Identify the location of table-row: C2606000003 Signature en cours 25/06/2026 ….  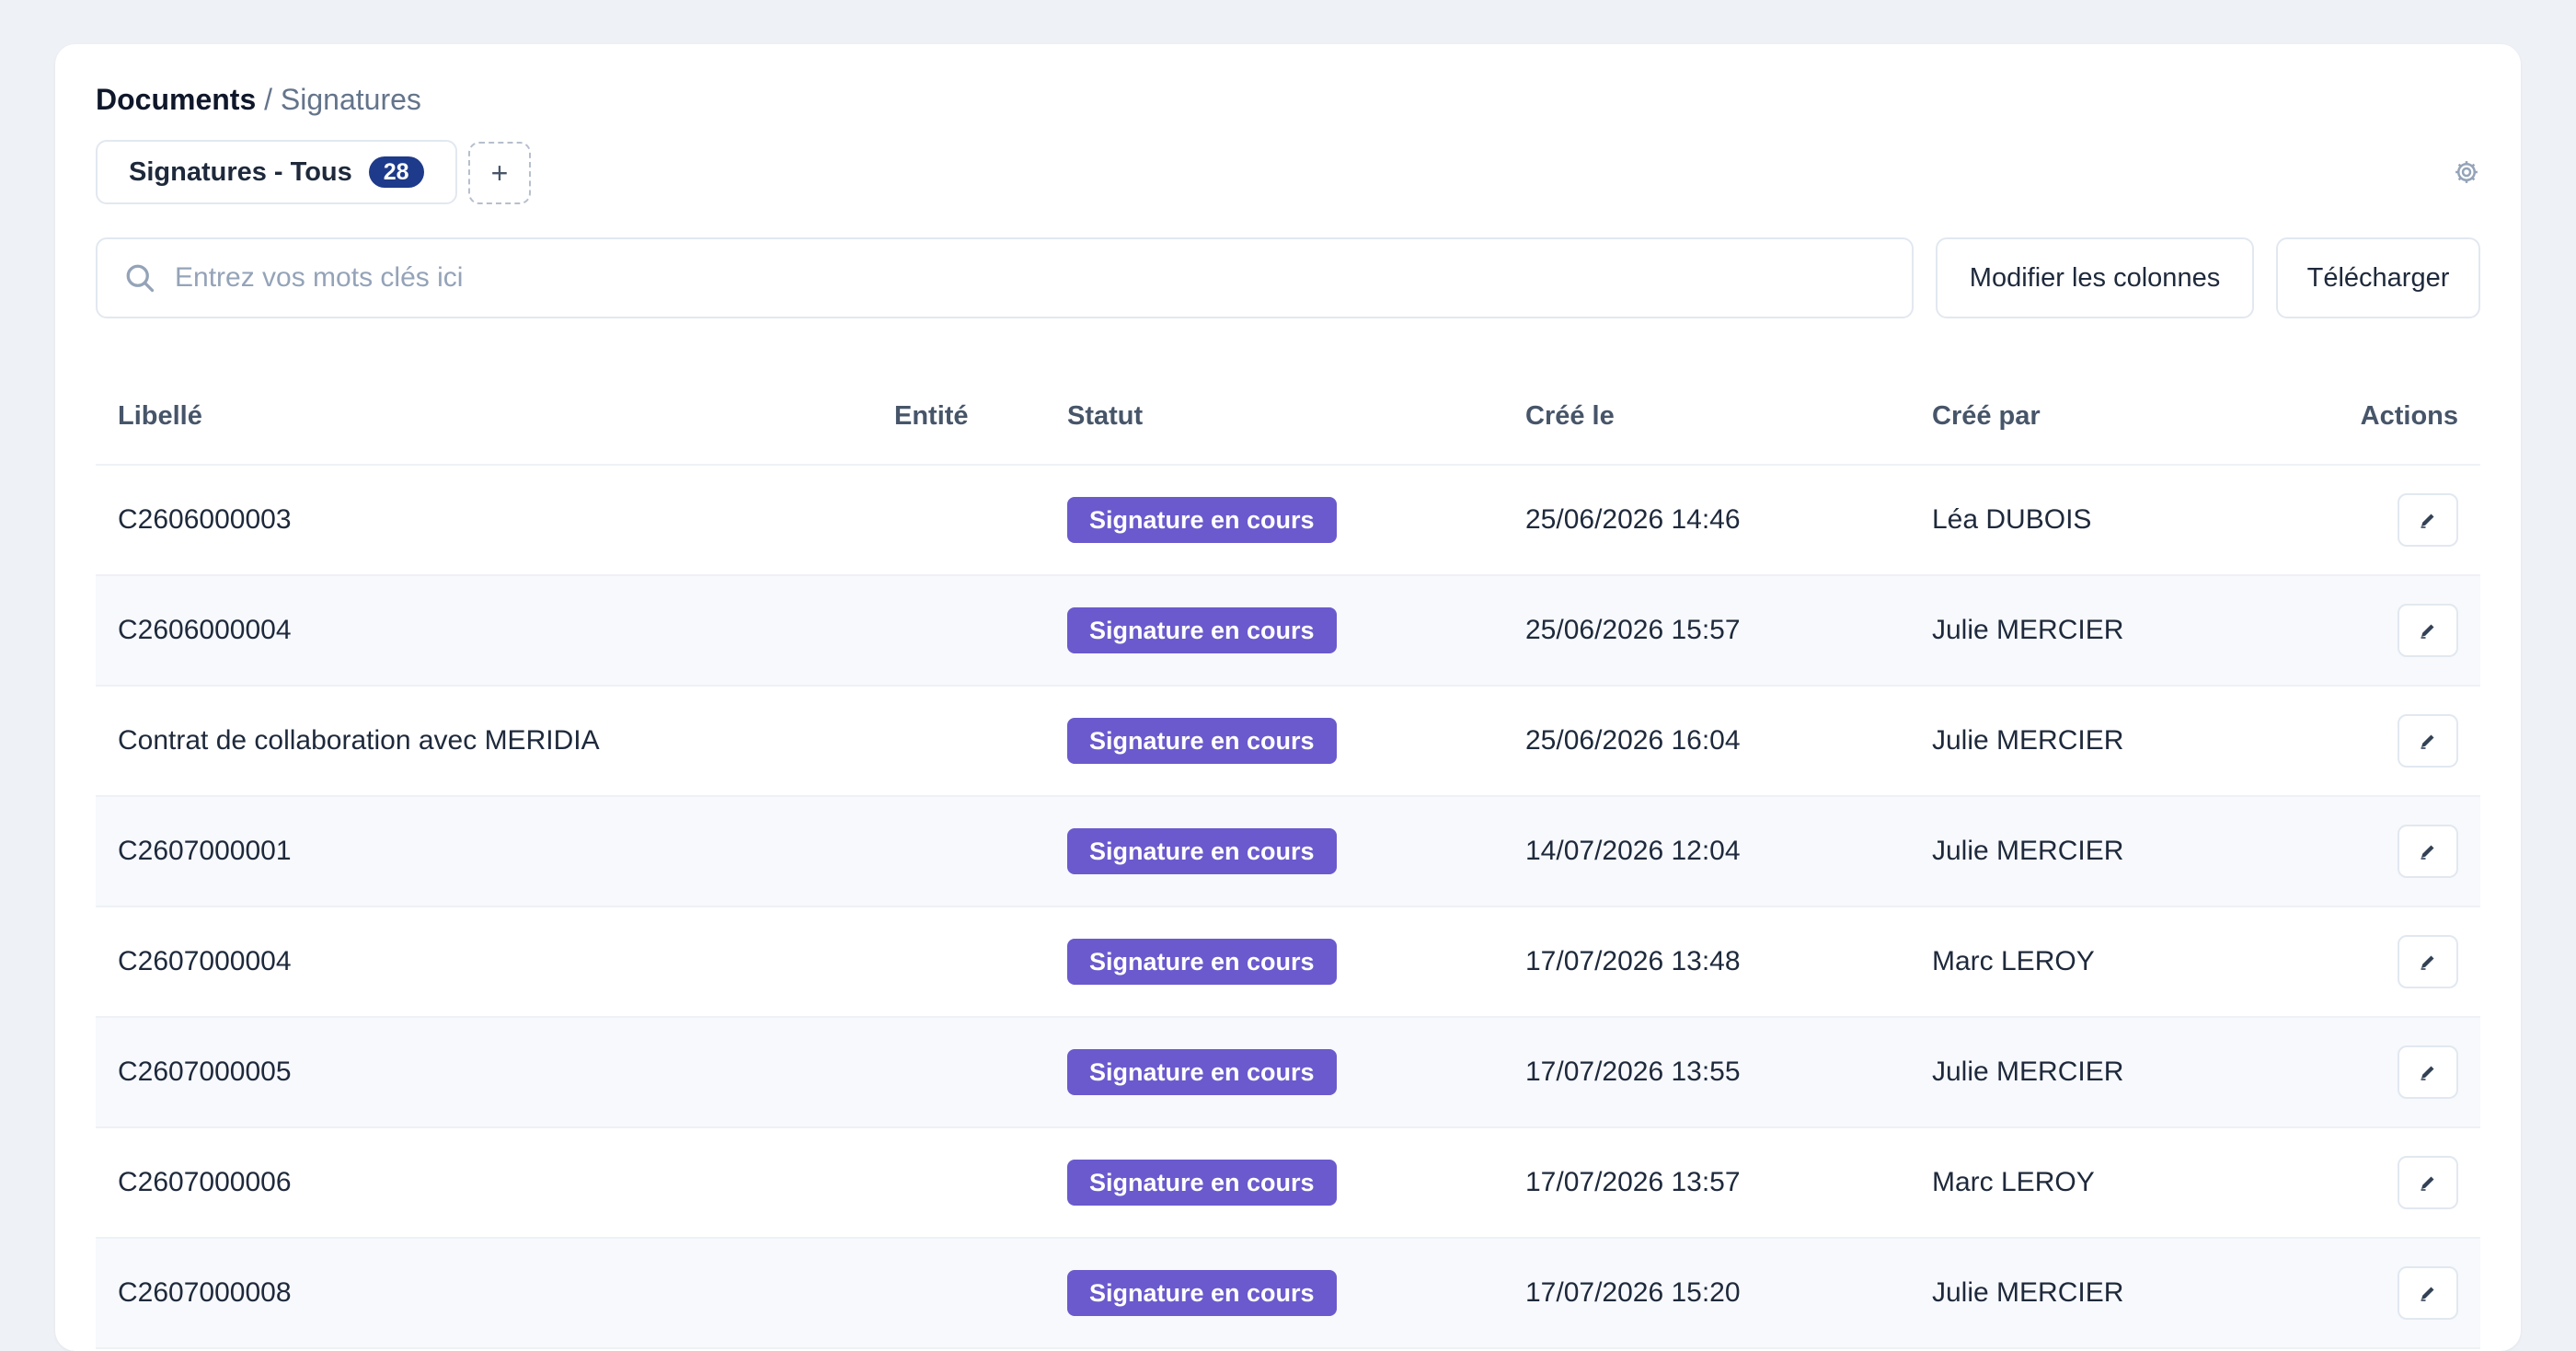
(1288, 521).